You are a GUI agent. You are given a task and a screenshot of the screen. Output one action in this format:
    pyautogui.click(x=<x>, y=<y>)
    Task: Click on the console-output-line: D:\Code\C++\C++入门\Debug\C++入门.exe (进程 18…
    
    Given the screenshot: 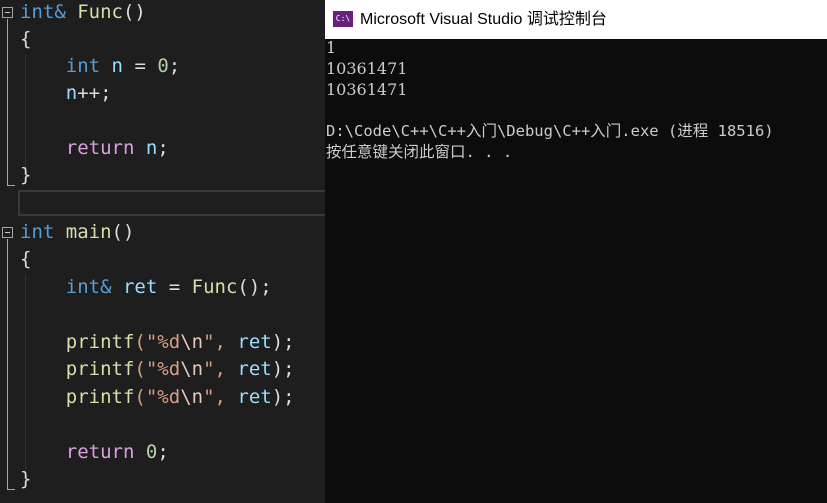 What is the action you would take?
    pyautogui.click(x=550, y=131)
    